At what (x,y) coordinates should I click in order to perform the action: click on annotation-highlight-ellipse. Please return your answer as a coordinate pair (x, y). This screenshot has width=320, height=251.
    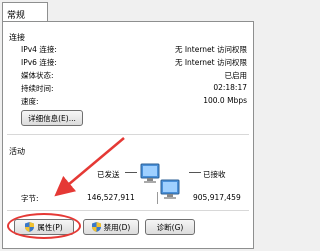
    Looking at the image, I should click on (44, 226).